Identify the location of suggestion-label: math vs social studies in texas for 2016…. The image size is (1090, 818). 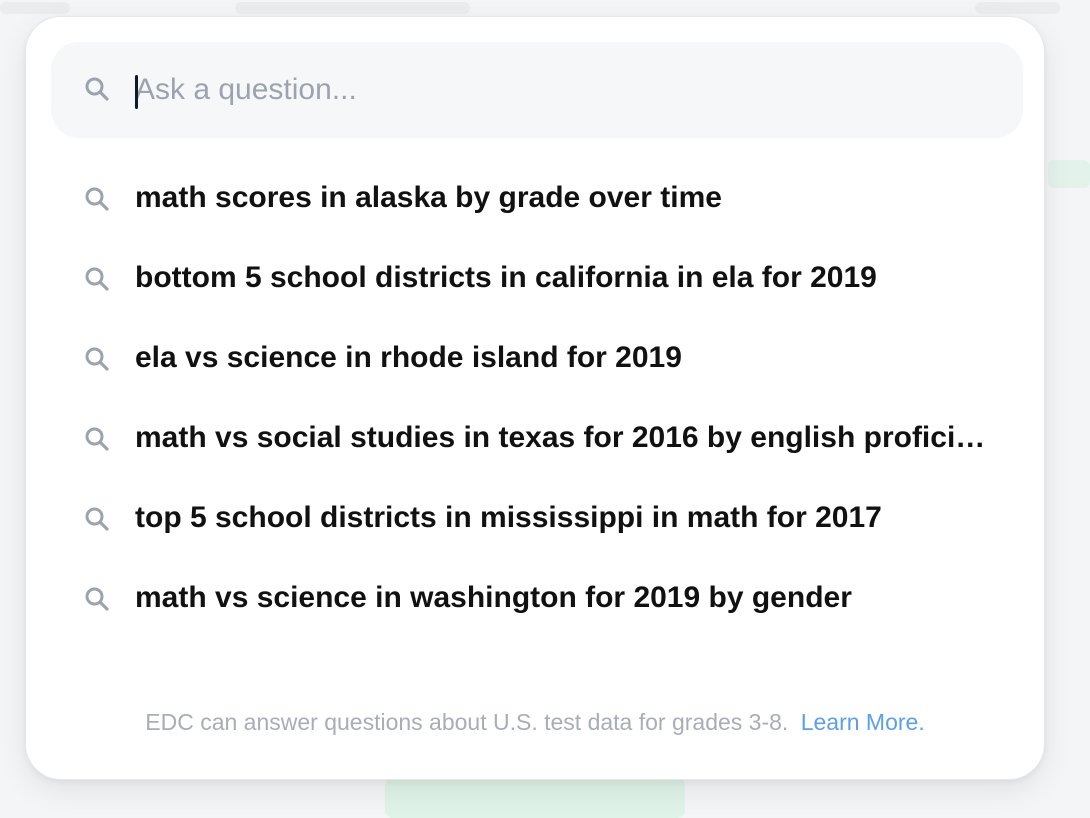
(566, 437).